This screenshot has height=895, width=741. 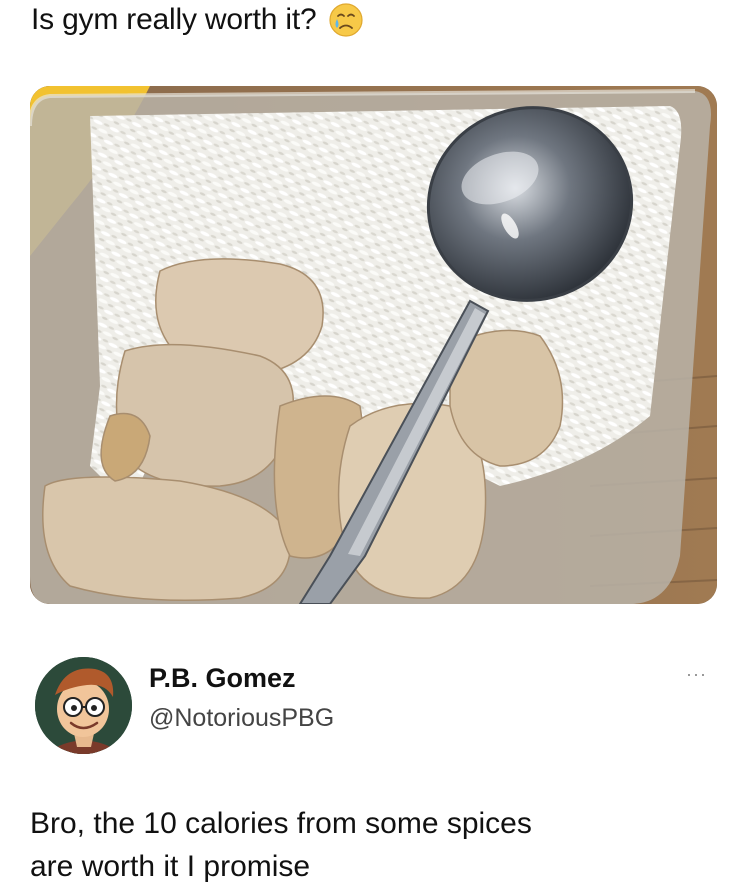 I want to click on user-handle: @NotoriousPBG, so click(x=241, y=718).